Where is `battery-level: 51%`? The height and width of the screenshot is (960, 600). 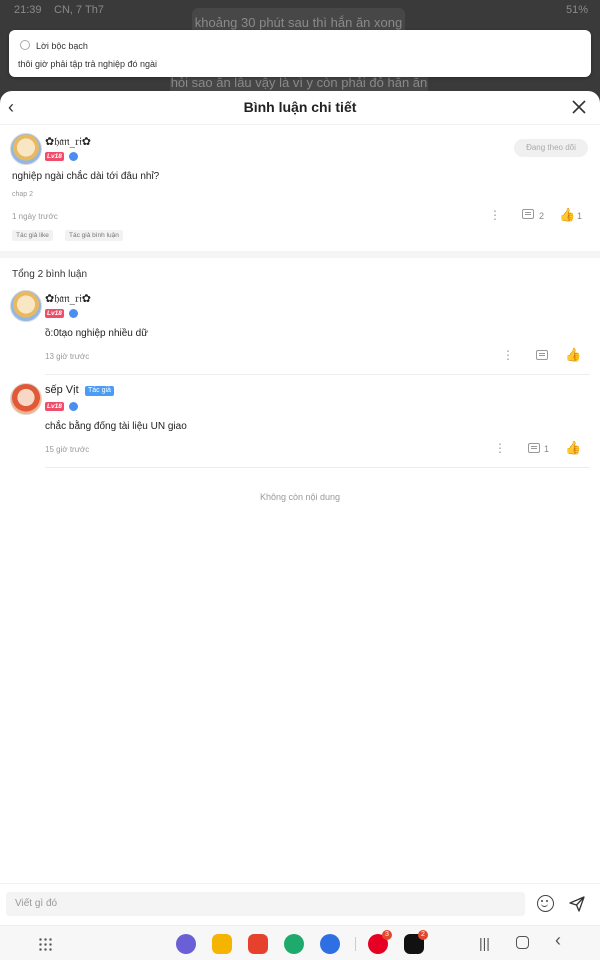
battery-level: 51% is located at coordinates (576, 10).